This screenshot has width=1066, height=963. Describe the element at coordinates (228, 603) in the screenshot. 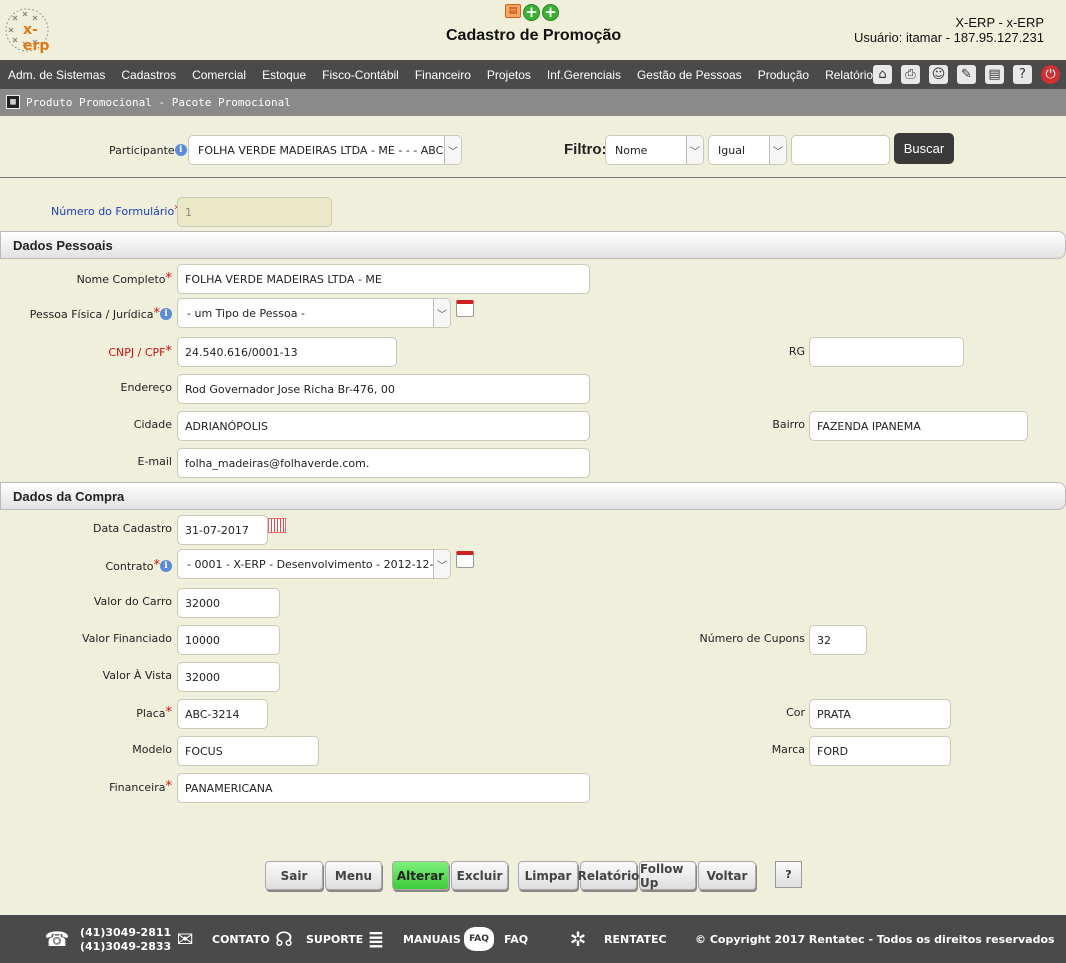

I see `valor-carro-input: 32000` at that location.